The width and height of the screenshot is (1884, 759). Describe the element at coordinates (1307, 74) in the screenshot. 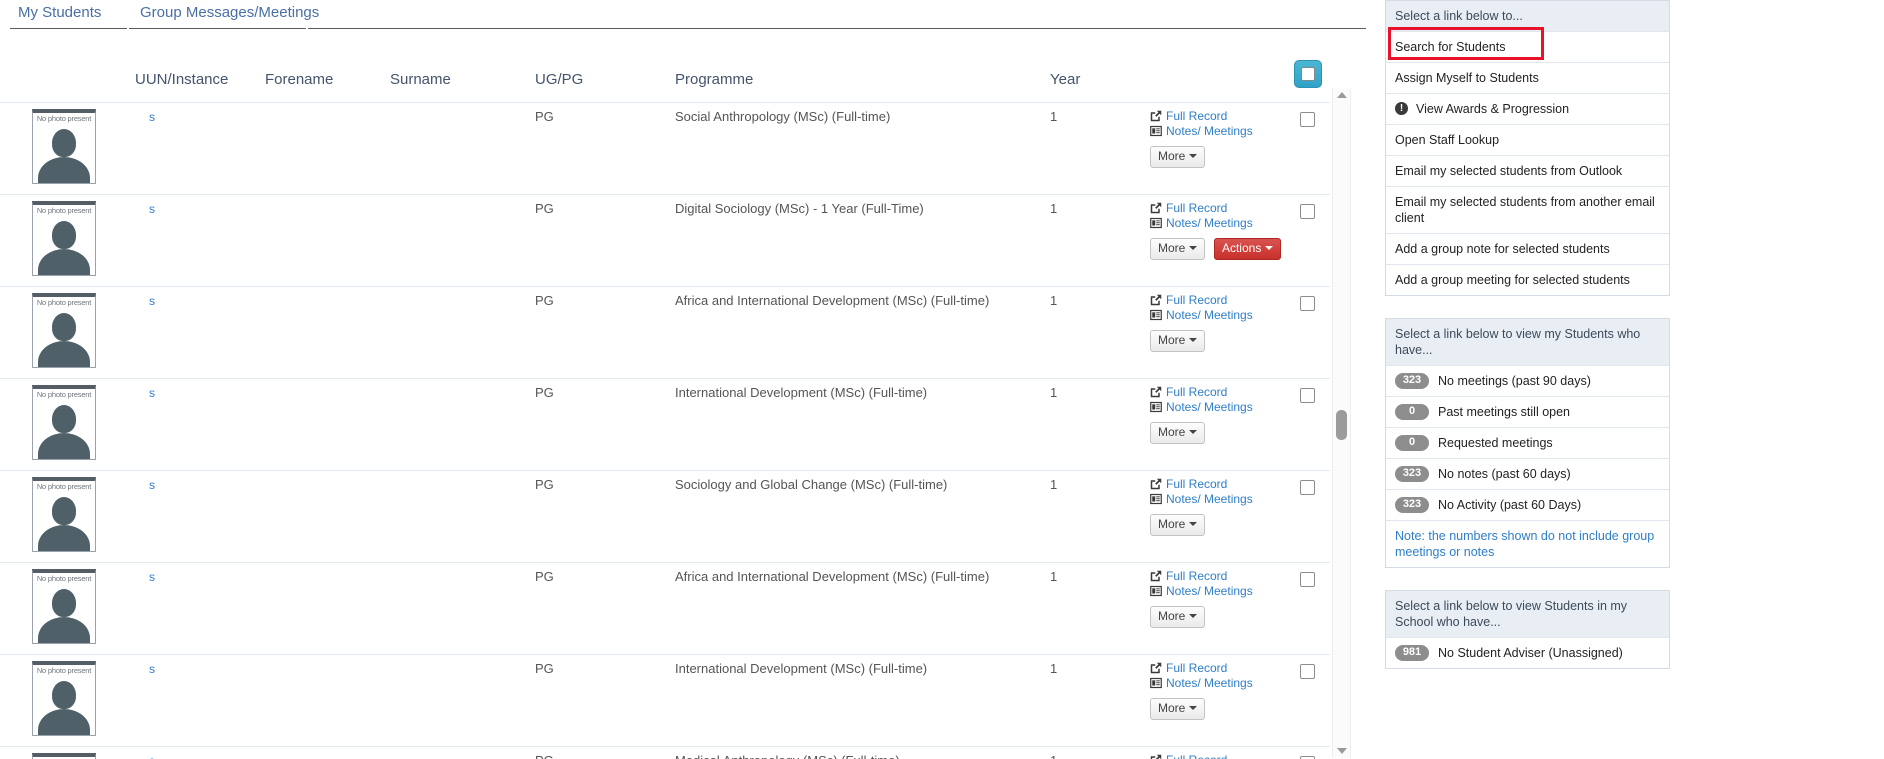

I see `select-all-checkbox` at that location.